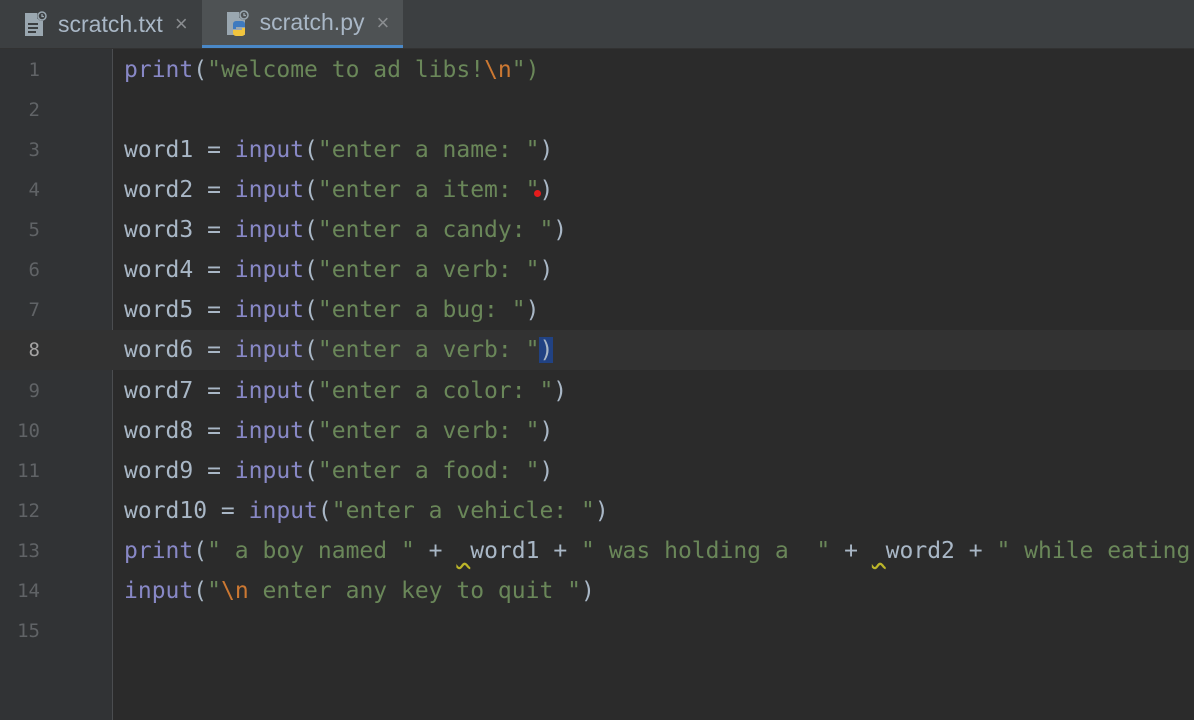 Image resolution: width=1194 pixels, height=720 pixels. What do you see at coordinates (179, 350) in the screenshot?
I see `identifier-token: word6 =` at bounding box center [179, 350].